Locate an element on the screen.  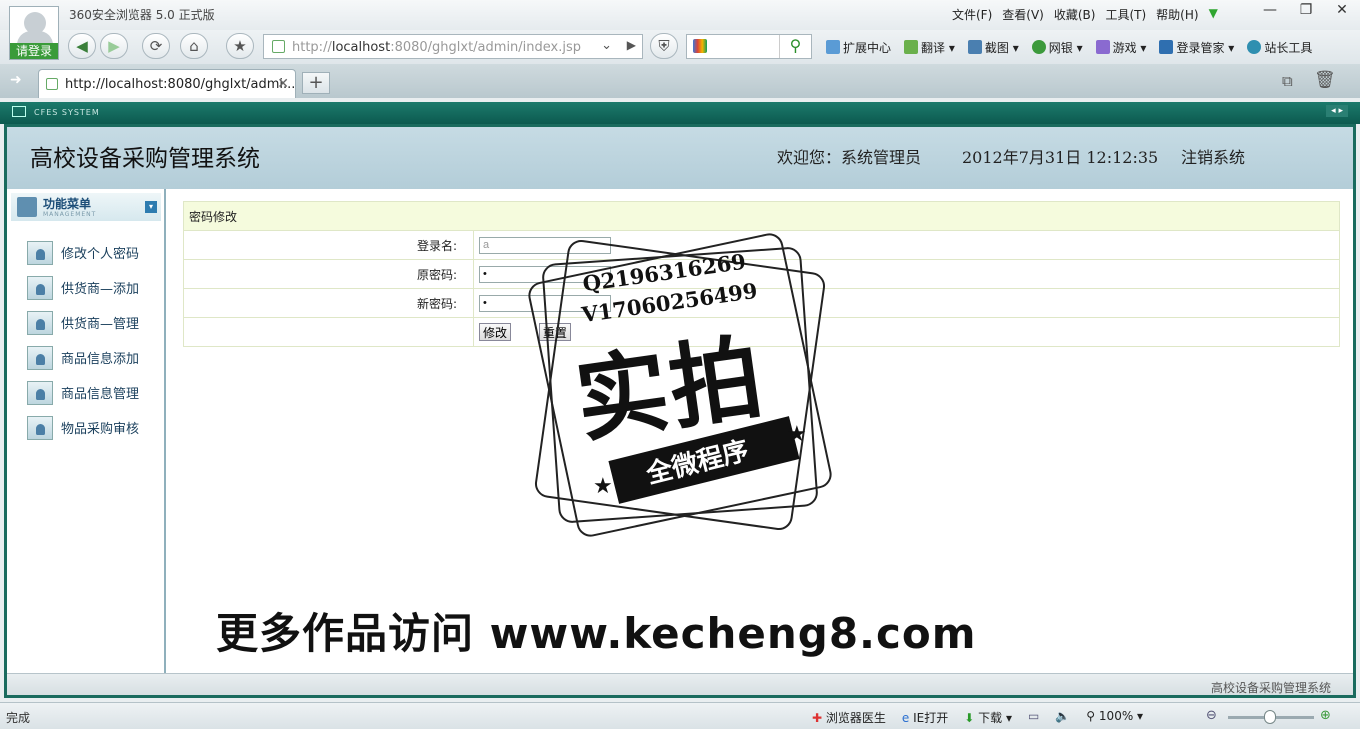
new-password-input is located at coordinates (545, 303).